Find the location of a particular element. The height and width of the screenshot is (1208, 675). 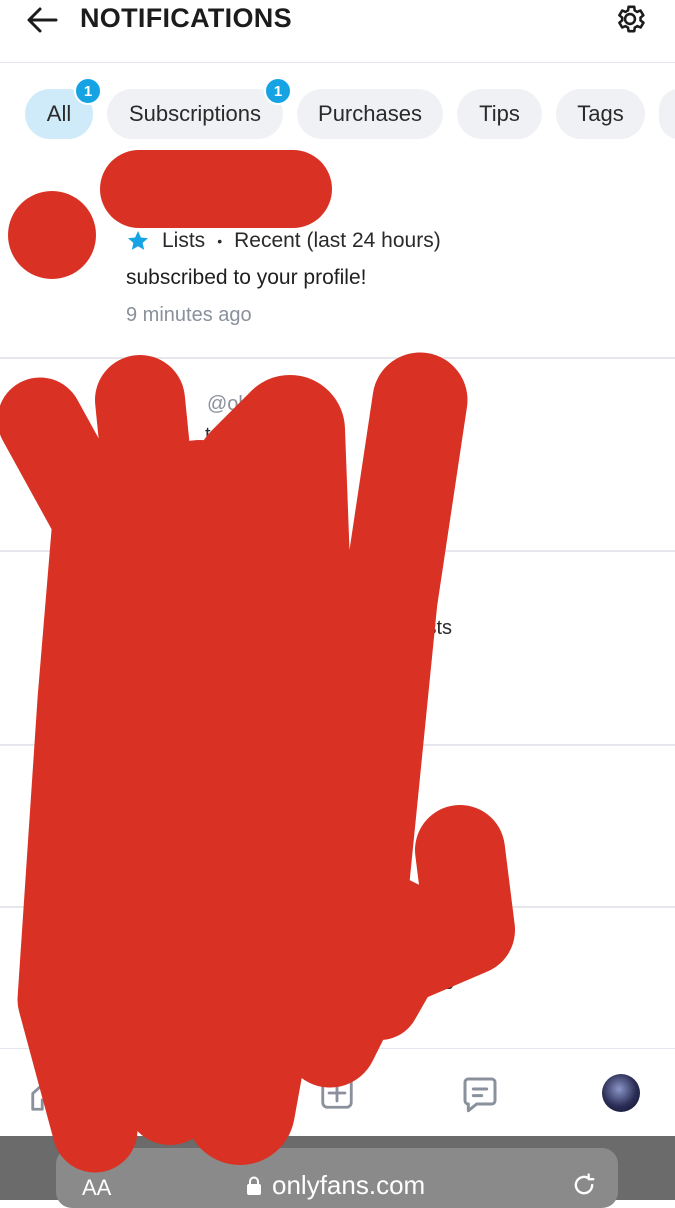

notification-list-info: Lists • Recent (last 24 hours) is located at coordinates (283, 241).